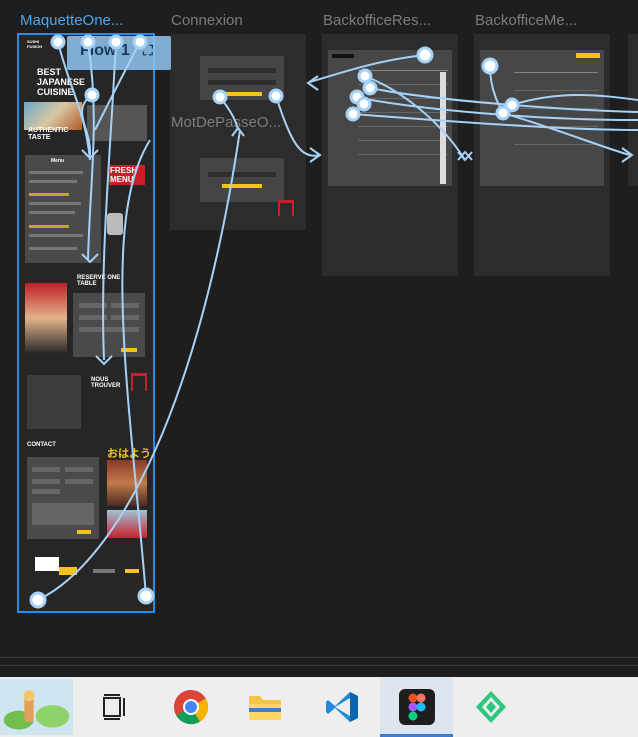  I want to click on vscode-icon, so click(341, 707).